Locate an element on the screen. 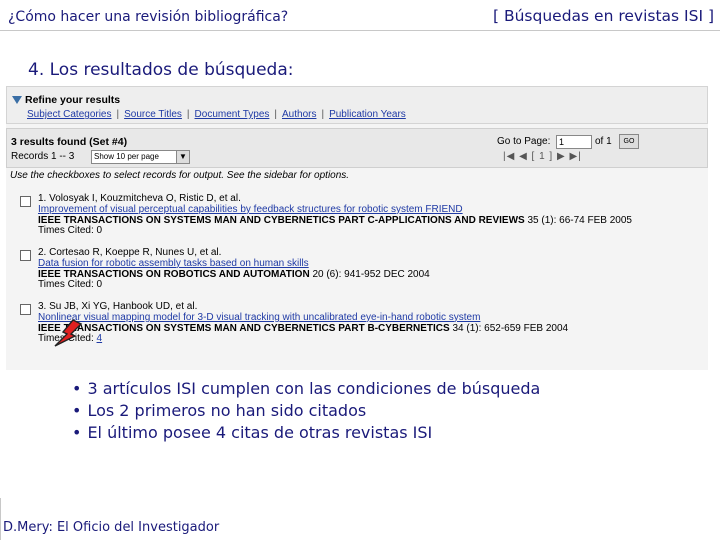  record-number: 3. is located at coordinates (42, 306).